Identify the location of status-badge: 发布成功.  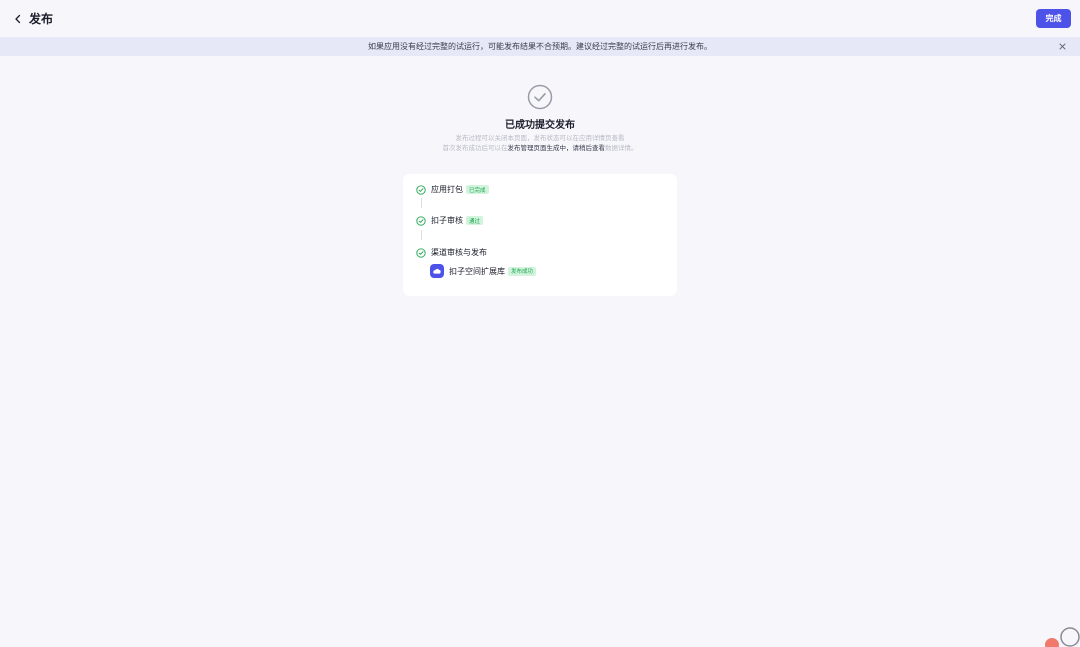
(522, 271).